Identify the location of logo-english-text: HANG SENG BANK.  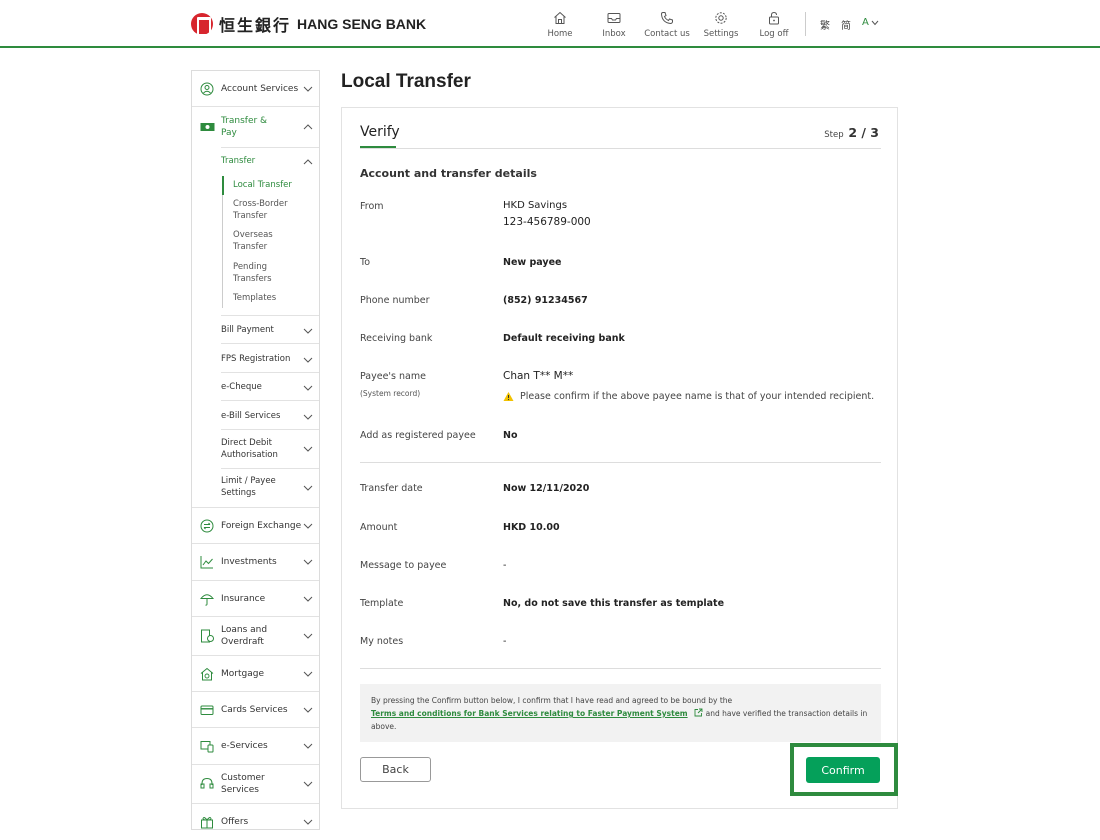
(362, 24).